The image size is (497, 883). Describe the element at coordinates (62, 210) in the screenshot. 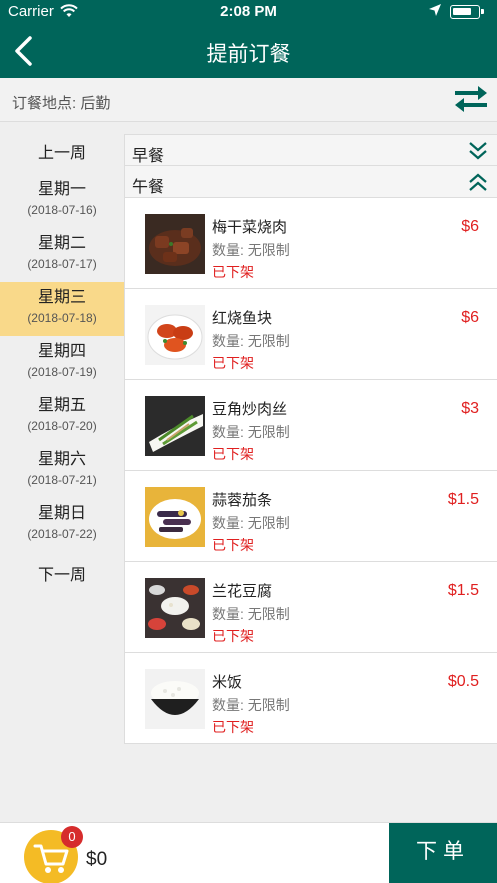

I see `day-date: (2018-07-16)` at that location.